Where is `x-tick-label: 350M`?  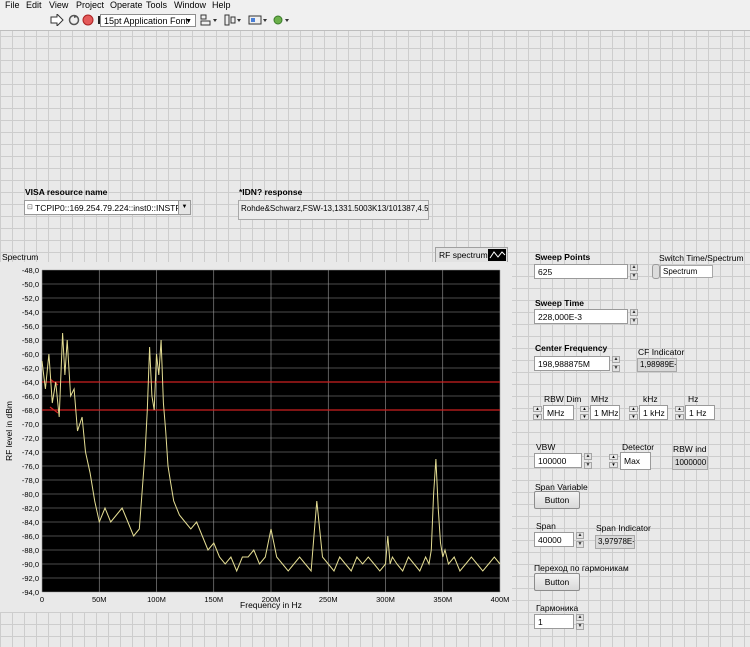 x-tick-label: 350M is located at coordinates (442, 599).